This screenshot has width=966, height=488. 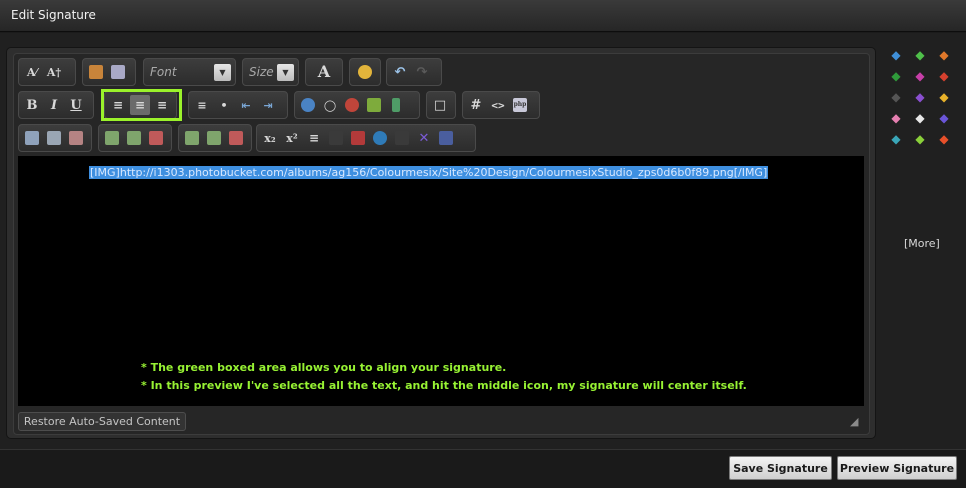 I want to click on window-title: Edit Signature, so click(x=53, y=15).